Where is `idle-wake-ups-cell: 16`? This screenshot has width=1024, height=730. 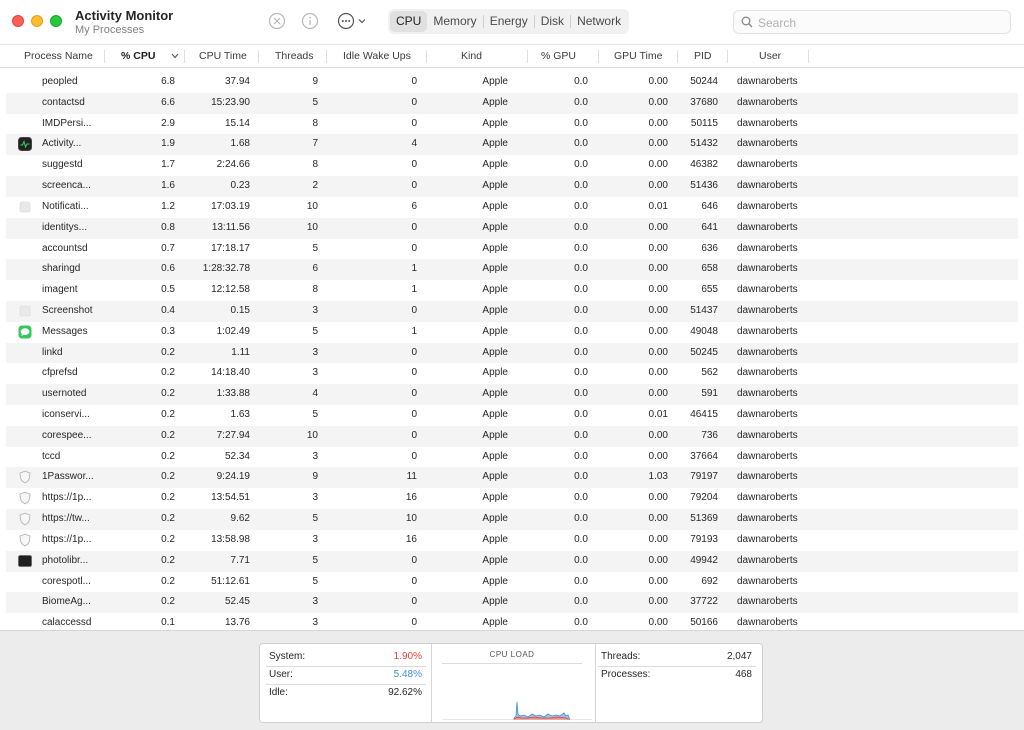 idle-wake-ups-cell: 16 is located at coordinates (411, 539).